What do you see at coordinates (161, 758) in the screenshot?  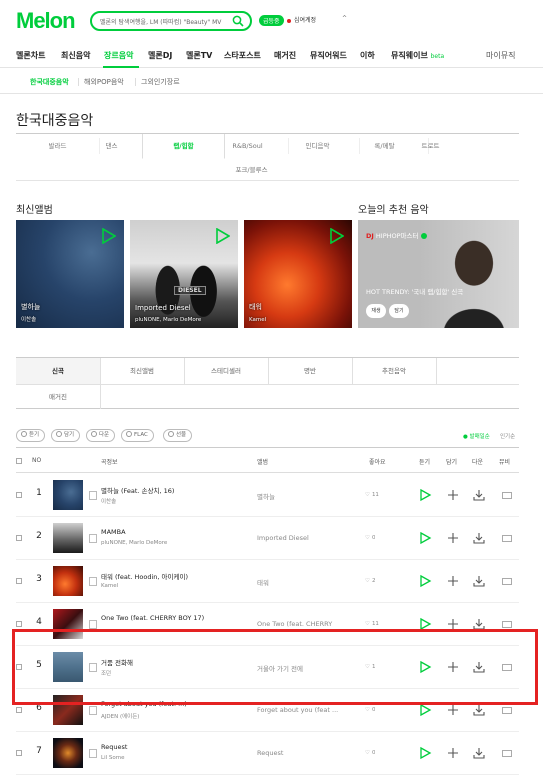 I see `song-artist: Lil Some` at bounding box center [161, 758].